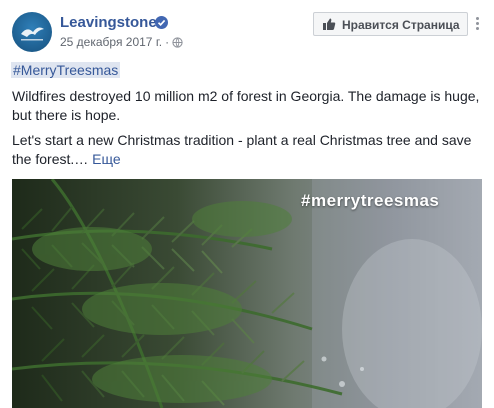  I want to click on globe-icon, so click(177, 44).